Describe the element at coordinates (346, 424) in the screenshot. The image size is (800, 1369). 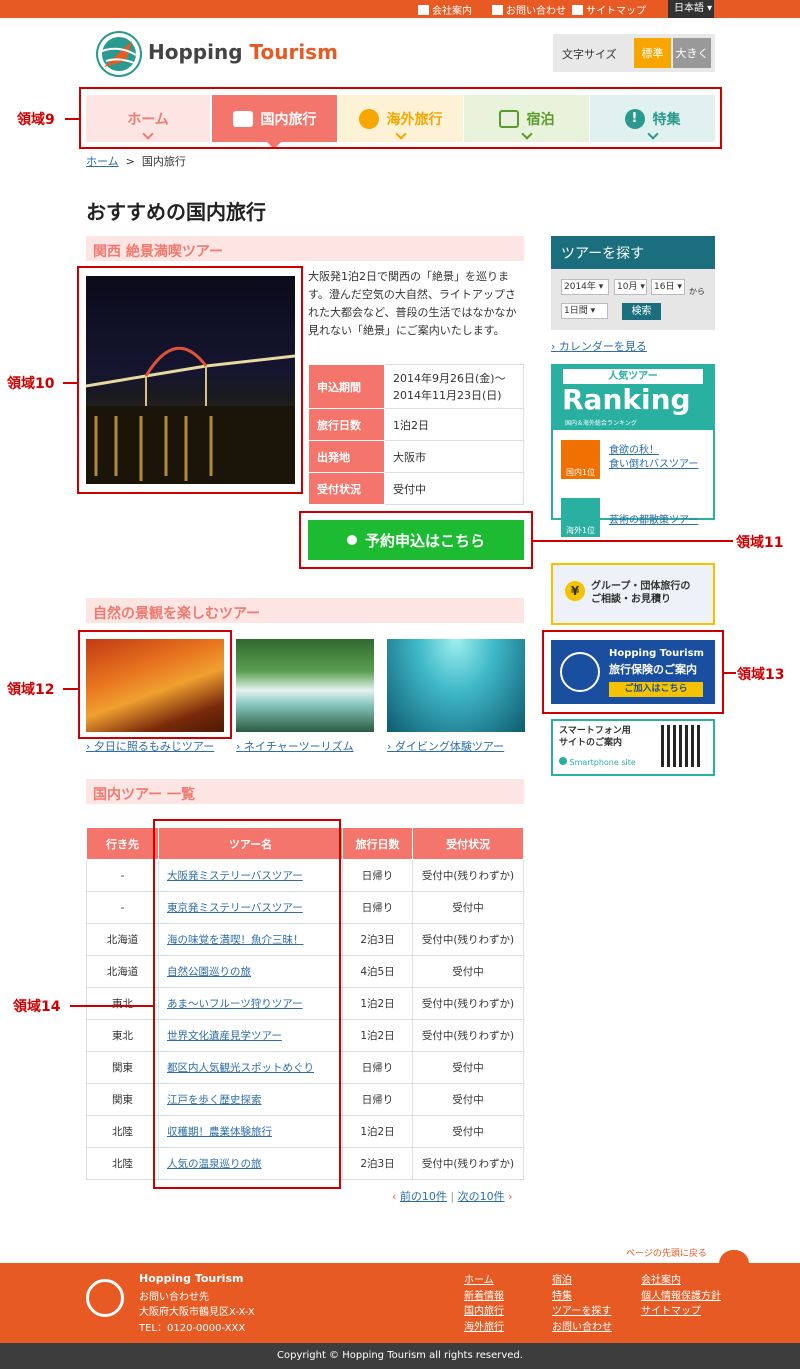
I see `info-label: 旅行日数` at that location.